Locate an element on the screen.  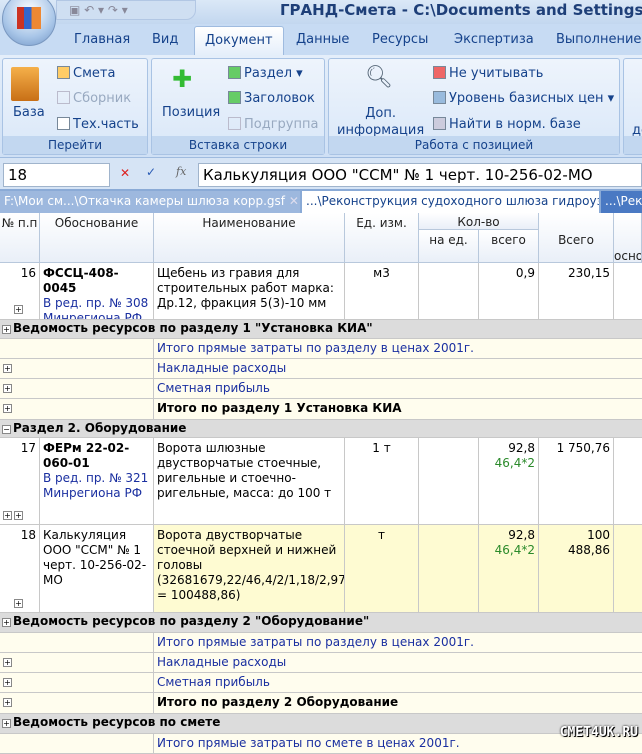
confirm-icon: ✓ is located at coordinates (151, 172).